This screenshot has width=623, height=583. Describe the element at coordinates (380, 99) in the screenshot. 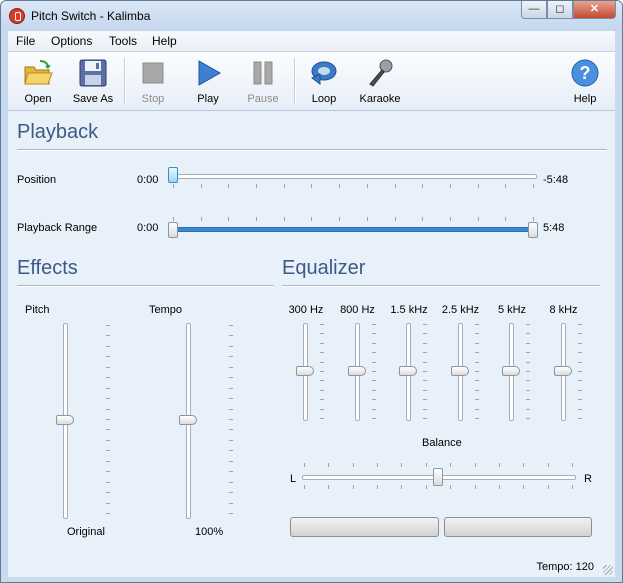

I see `karaoke-label: Karaoke` at that location.